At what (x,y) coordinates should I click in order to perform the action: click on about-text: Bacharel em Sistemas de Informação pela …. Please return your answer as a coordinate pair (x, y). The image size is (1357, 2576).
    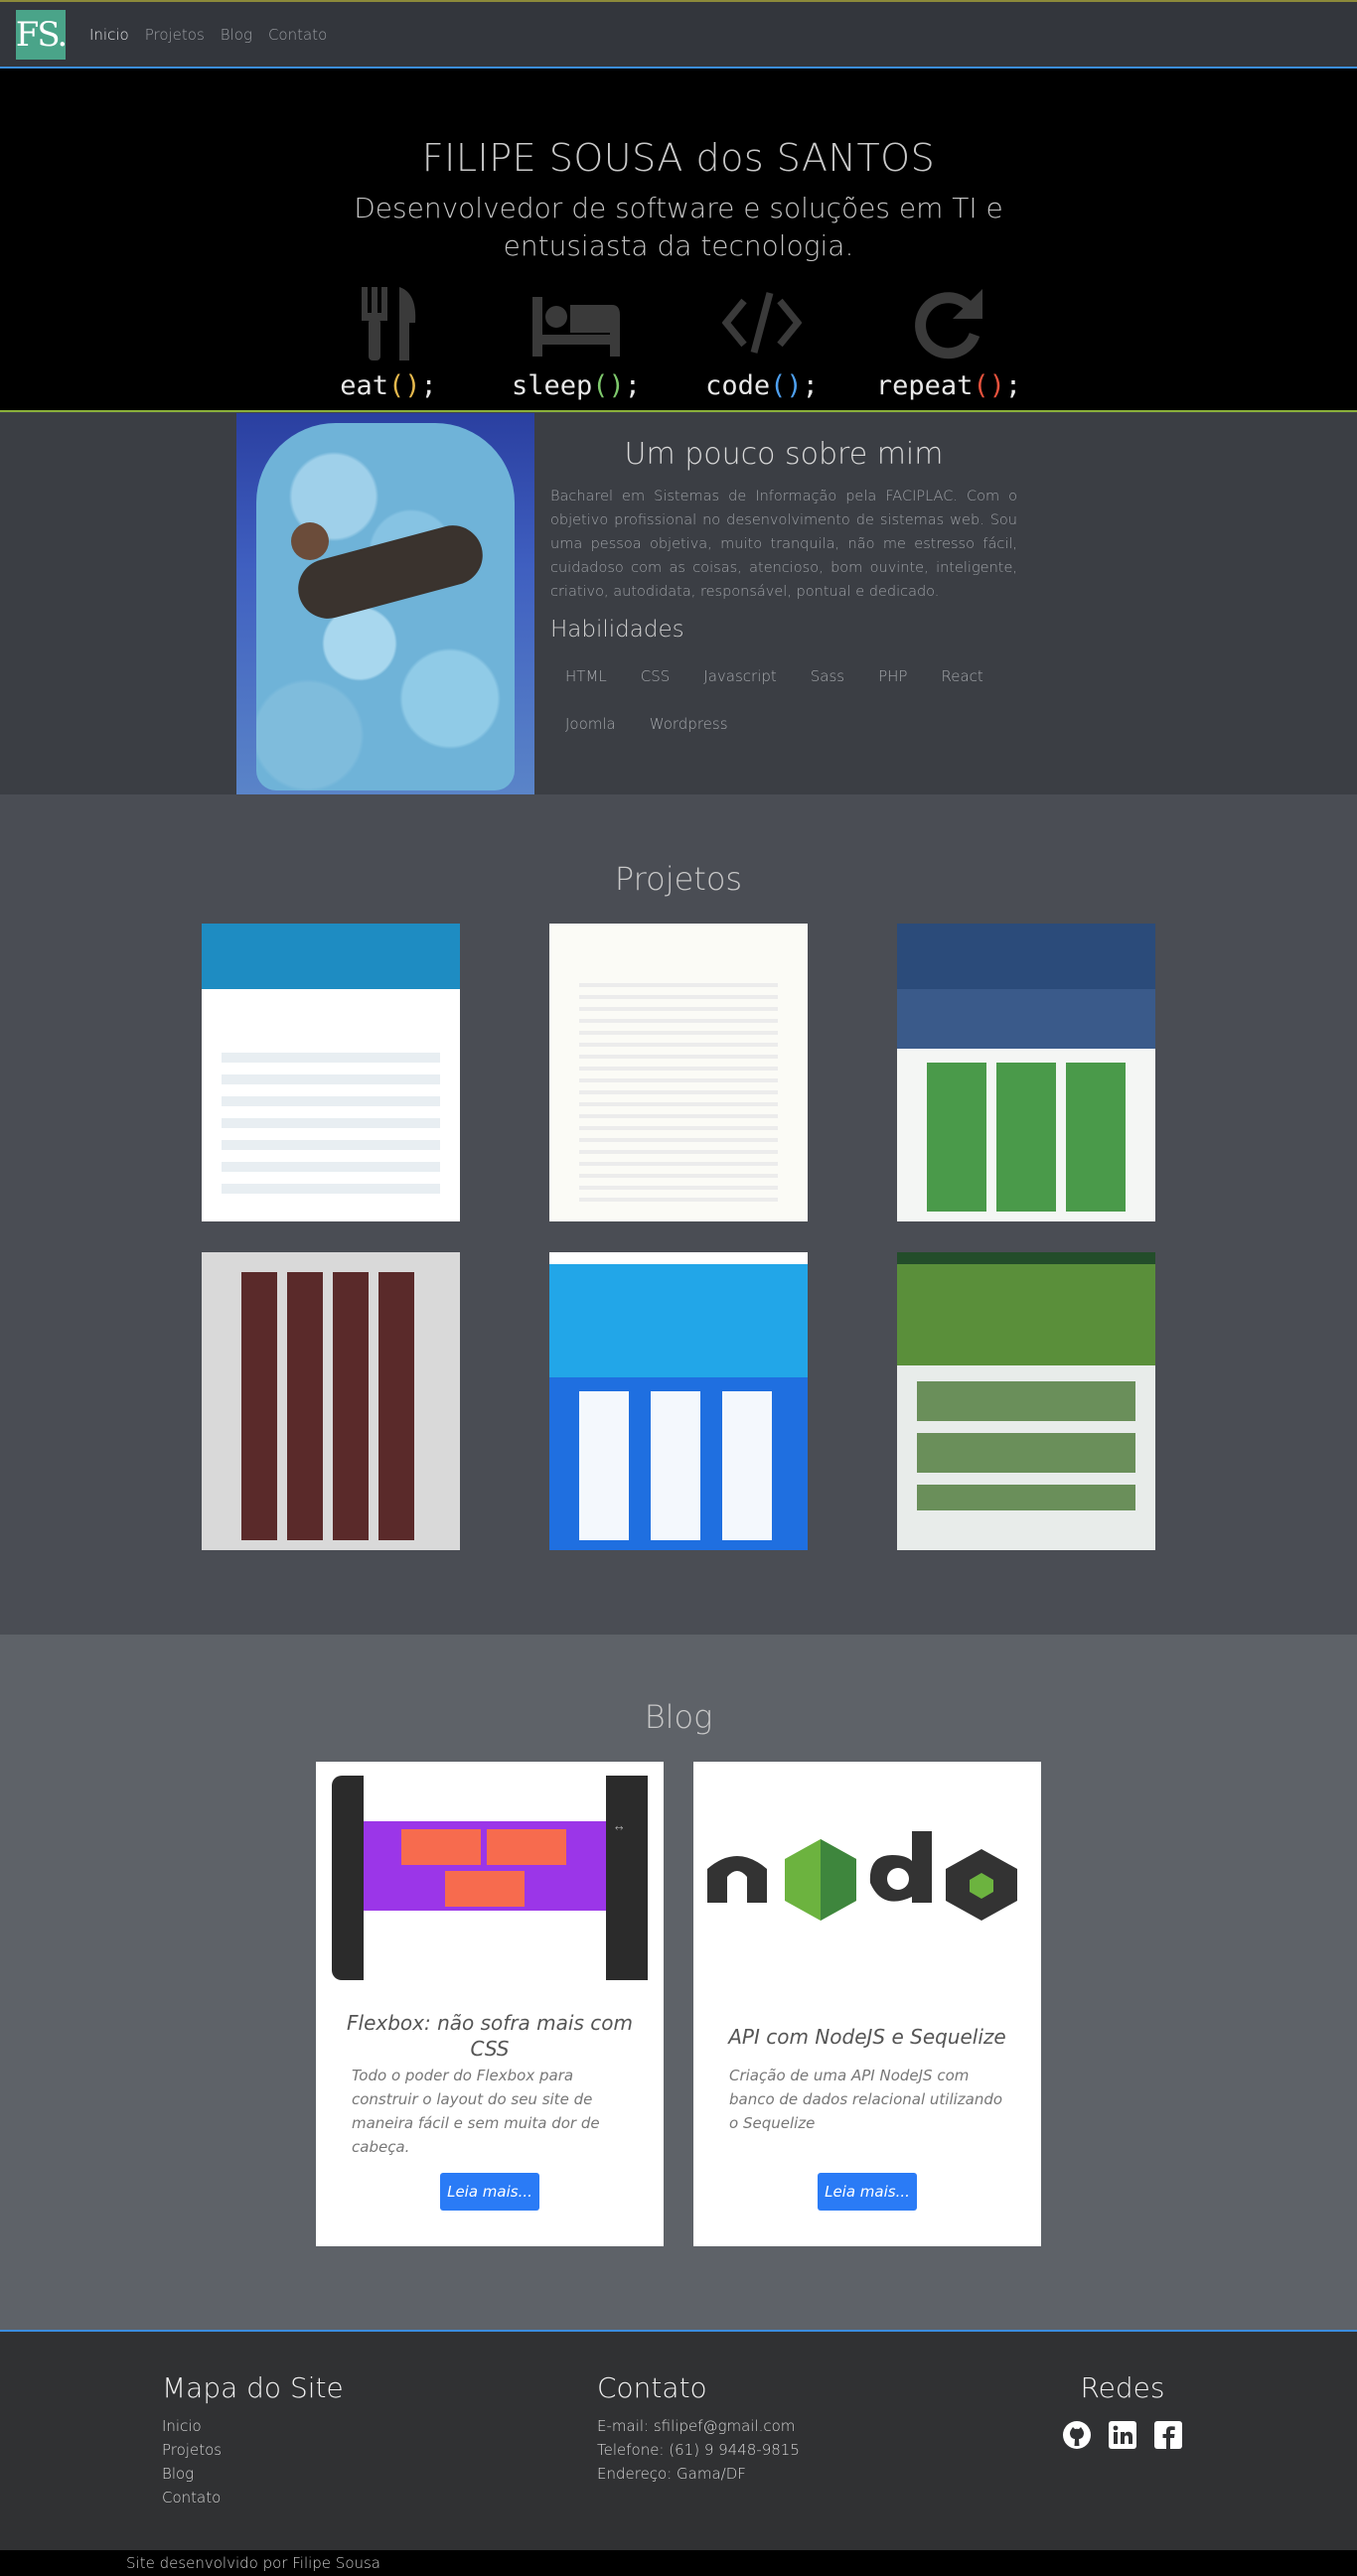
    Looking at the image, I should click on (784, 545).